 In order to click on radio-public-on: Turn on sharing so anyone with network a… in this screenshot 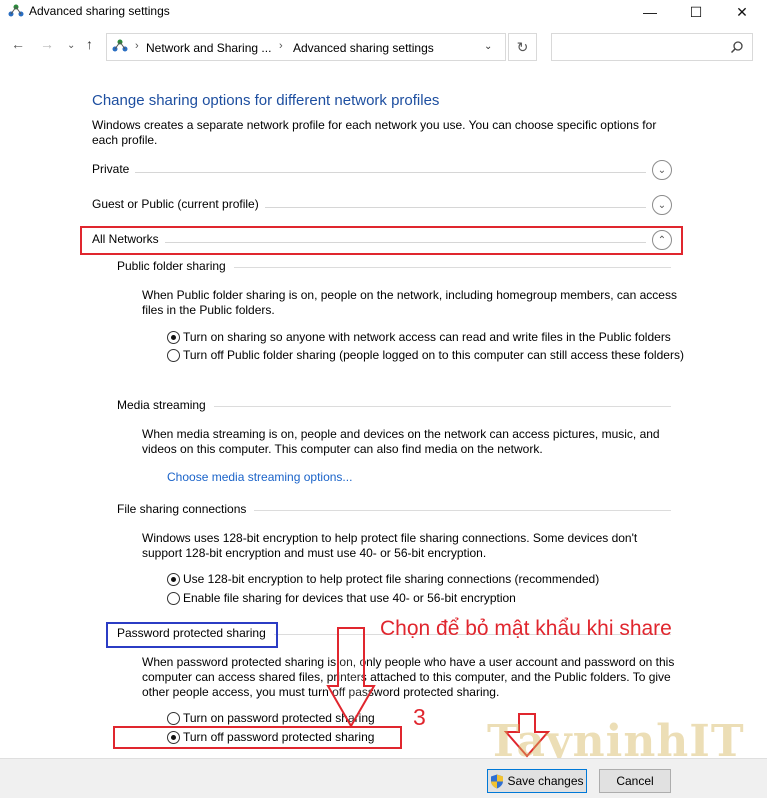, I will do `click(427, 337)`.